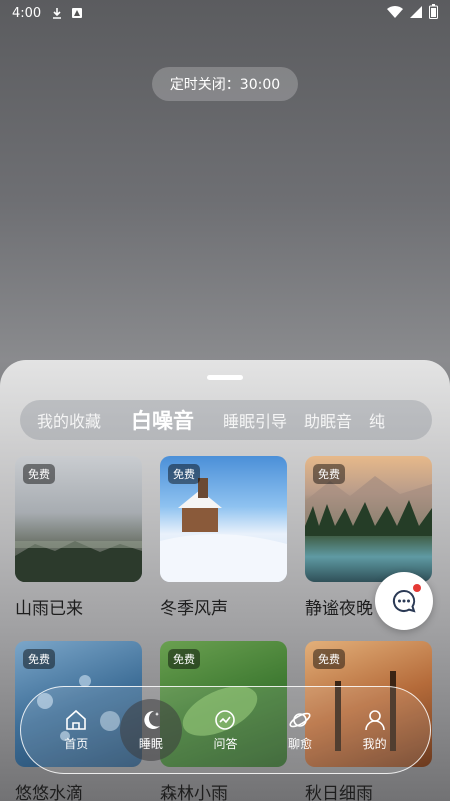 This screenshot has height=801, width=450. I want to click on planet-icon, so click(300, 720).